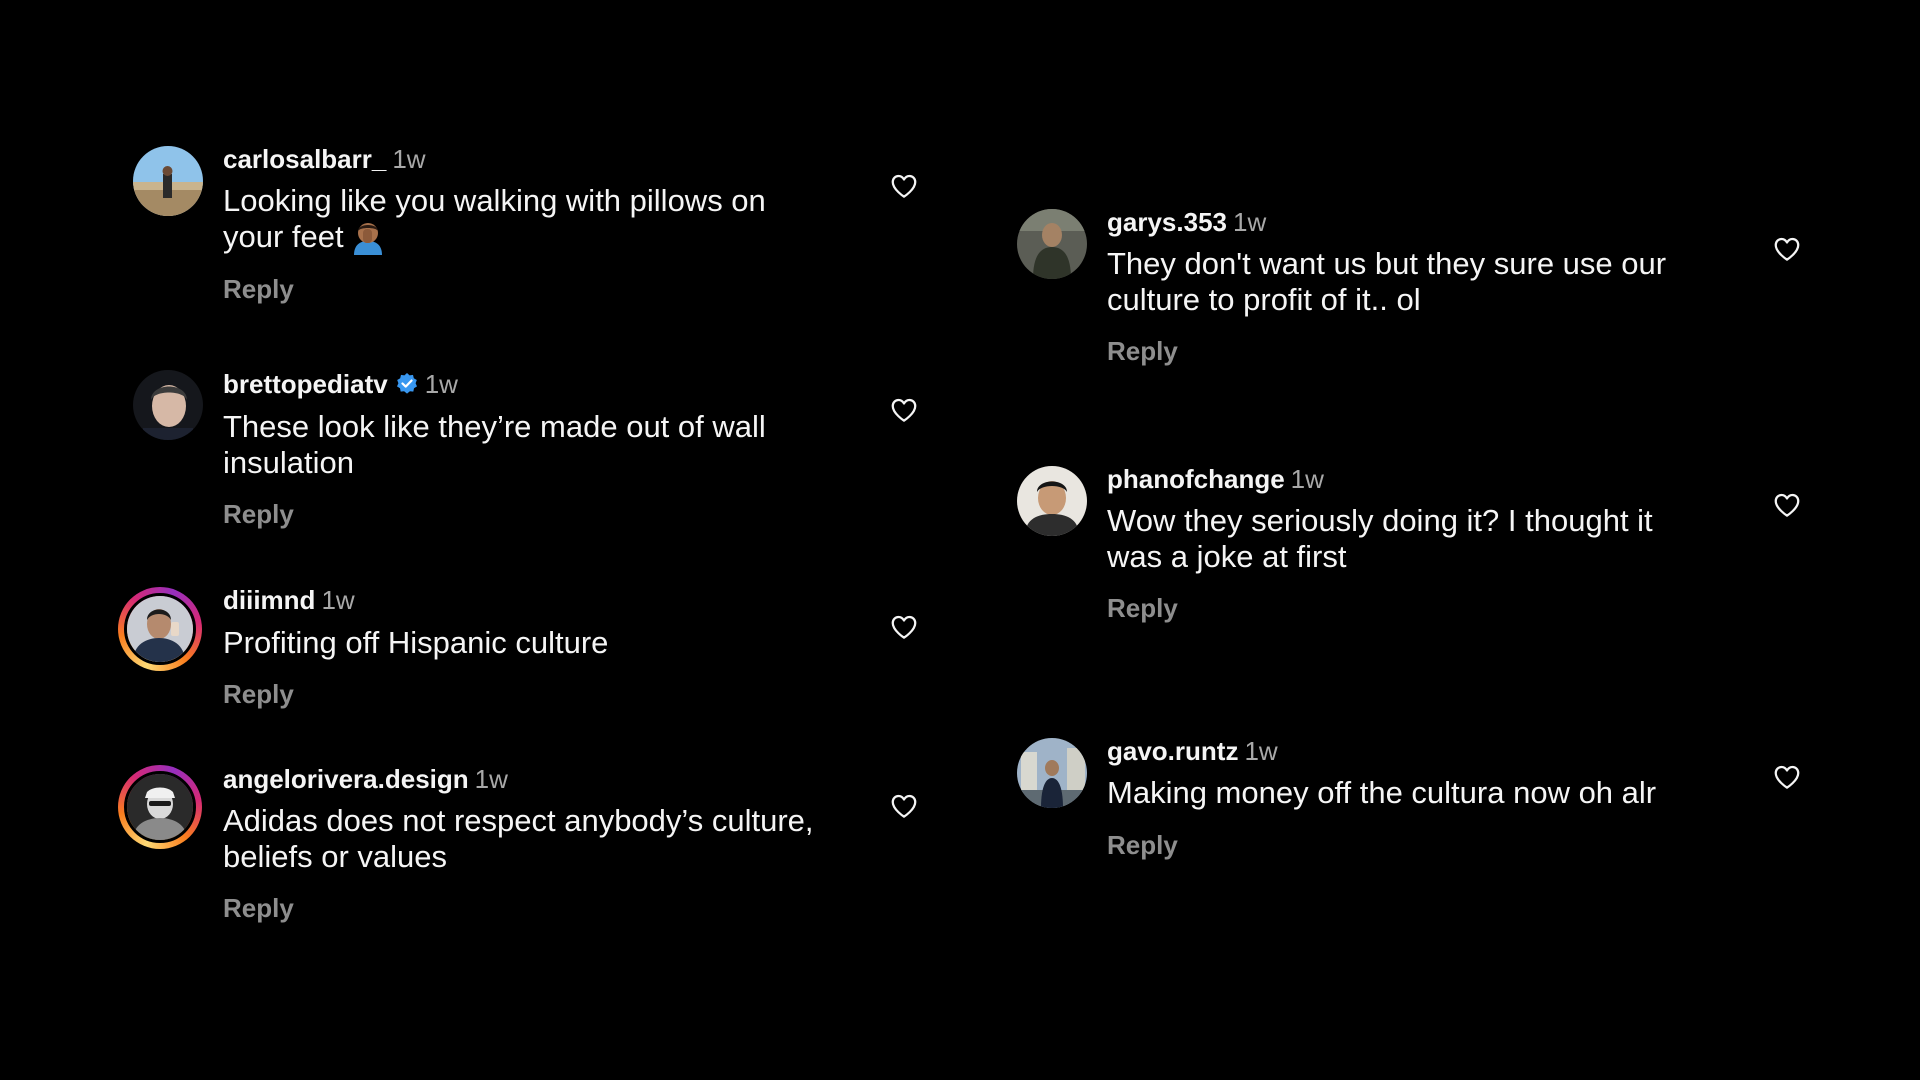  Describe the element at coordinates (1382, 792) in the screenshot. I see `comment-text: Making money off the cultura now oh alr` at that location.